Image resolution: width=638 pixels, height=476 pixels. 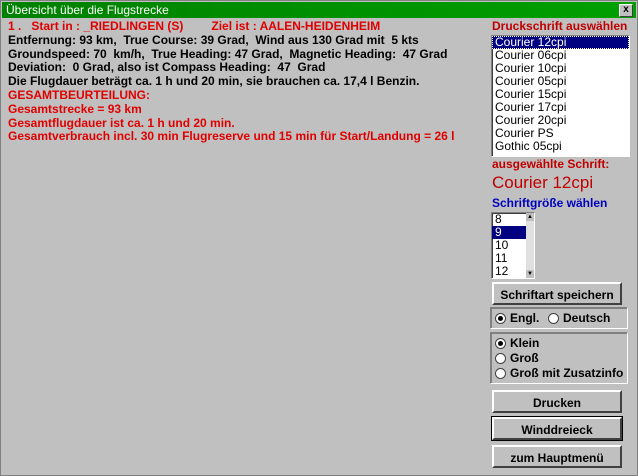 I want to click on print-button: Drucken, so click(x=557, y=401).